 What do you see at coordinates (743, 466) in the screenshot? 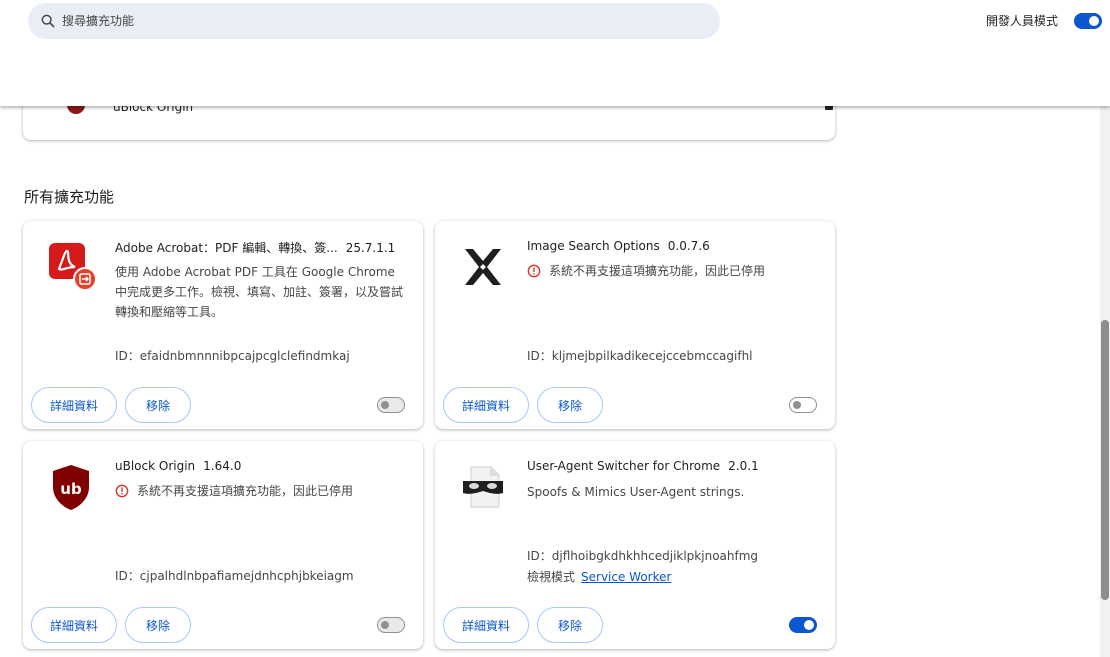
I see `extension-version: 2.0.1` at bounding box center [743, 466].